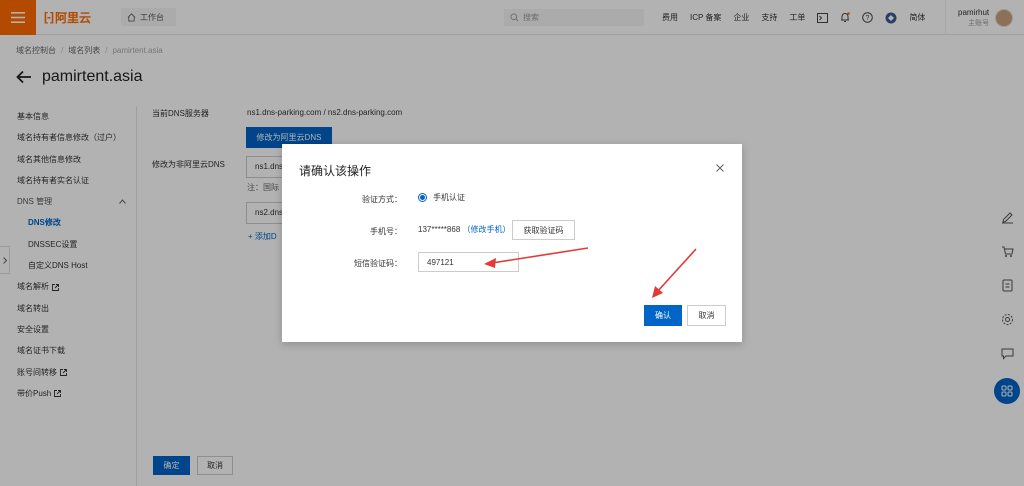 The image size is (1024, 486). What do you see at coordinates (706, 315) in the screenshot?
I see `dialog-cancel-button: 取消` at bounding box center [706, 315].